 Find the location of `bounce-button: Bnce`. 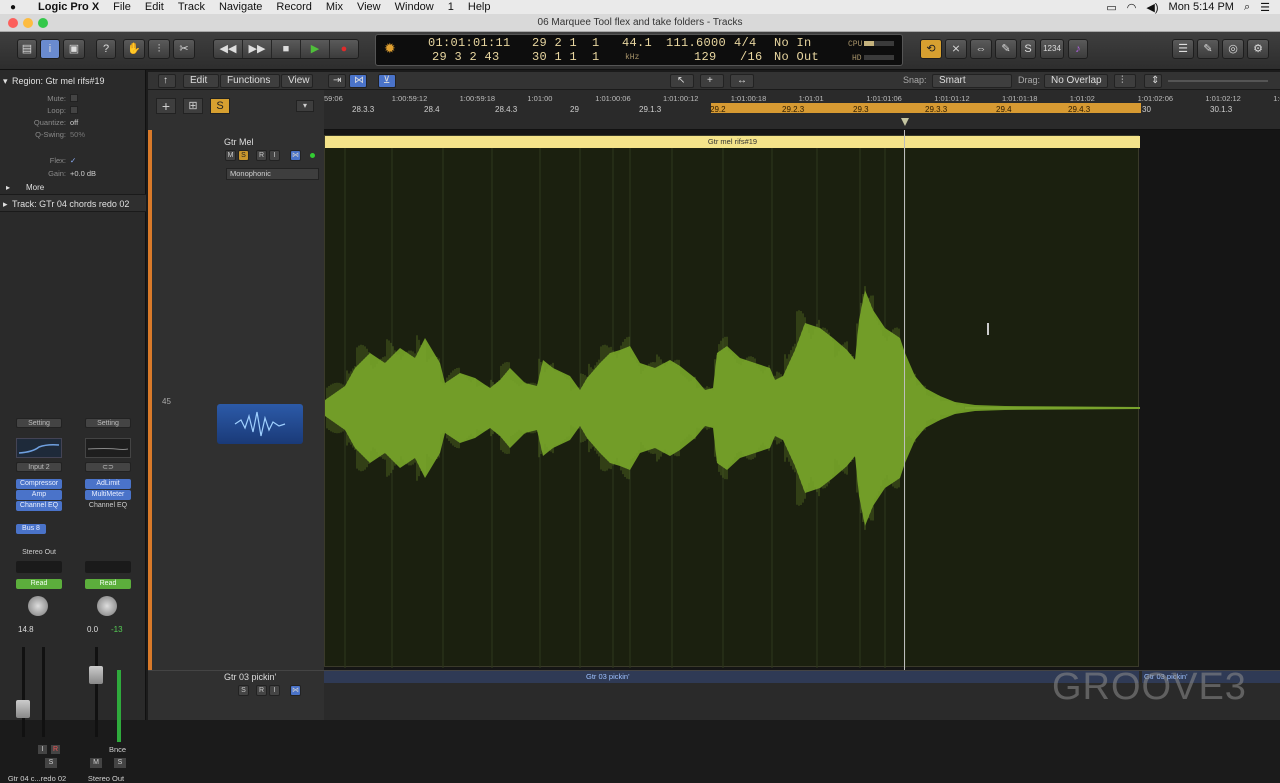

bounce-button: Bnce is located at coordinates (117, 749).